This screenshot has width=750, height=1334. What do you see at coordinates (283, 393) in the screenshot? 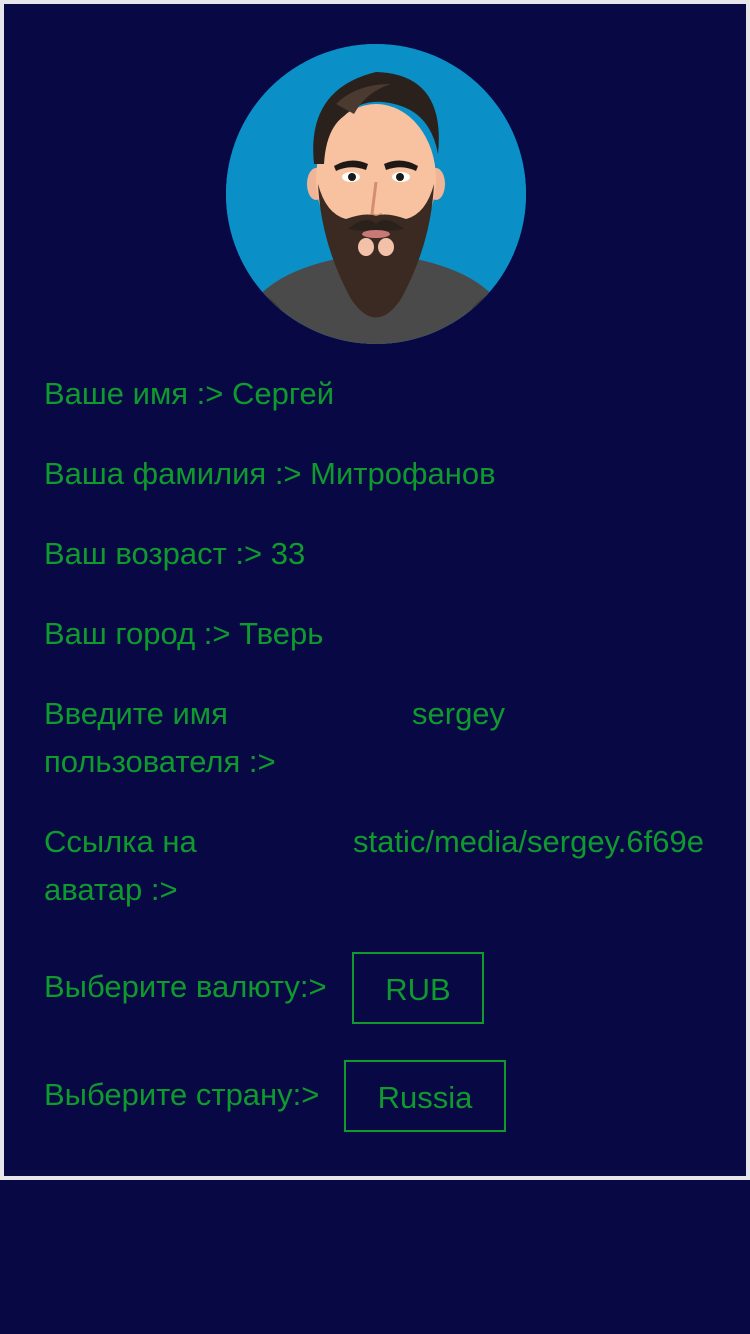
I see `first-name-value: Сергей` at bounding box center [283, 393].